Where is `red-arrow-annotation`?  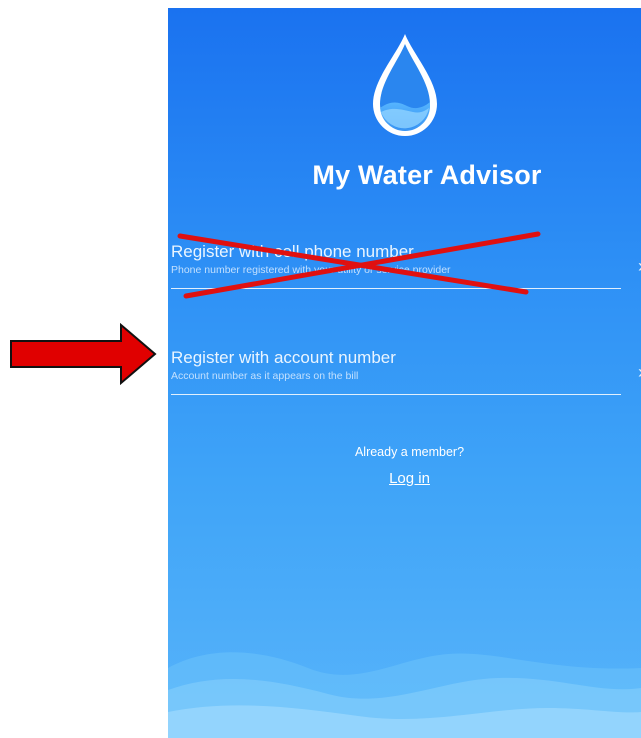
red-arrow-annotation is located at coordinates (83, 354).